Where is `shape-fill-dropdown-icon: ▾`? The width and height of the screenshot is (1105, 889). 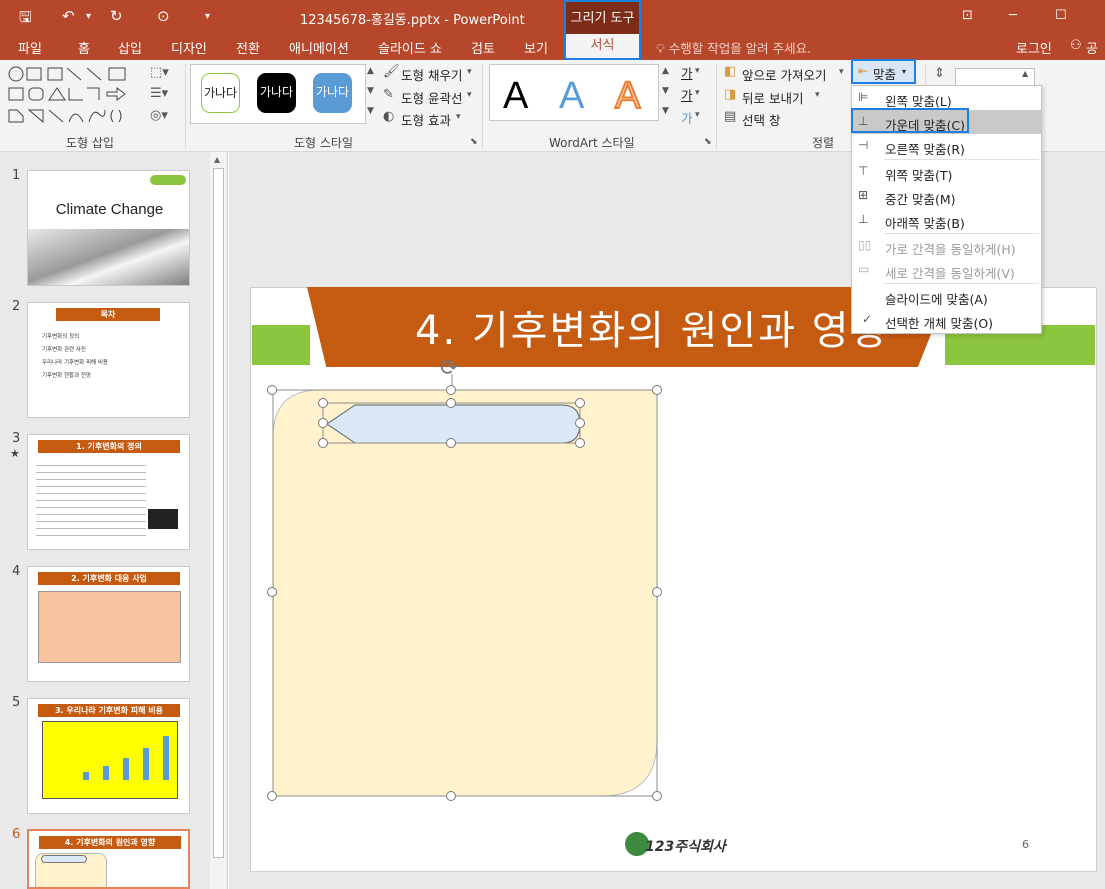
shape-fill-dropdown-icon: ▾ is located at coordinates (469, 72).